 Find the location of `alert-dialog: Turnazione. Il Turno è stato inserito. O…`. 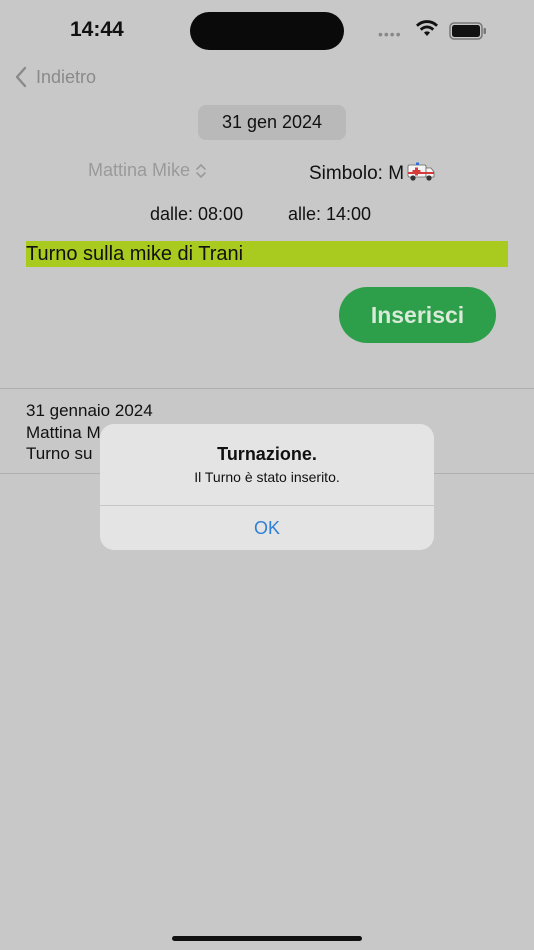

alert-dialog: Turnazione. Il Turno è stato inserito. O… is located at coordinates (267, 487).